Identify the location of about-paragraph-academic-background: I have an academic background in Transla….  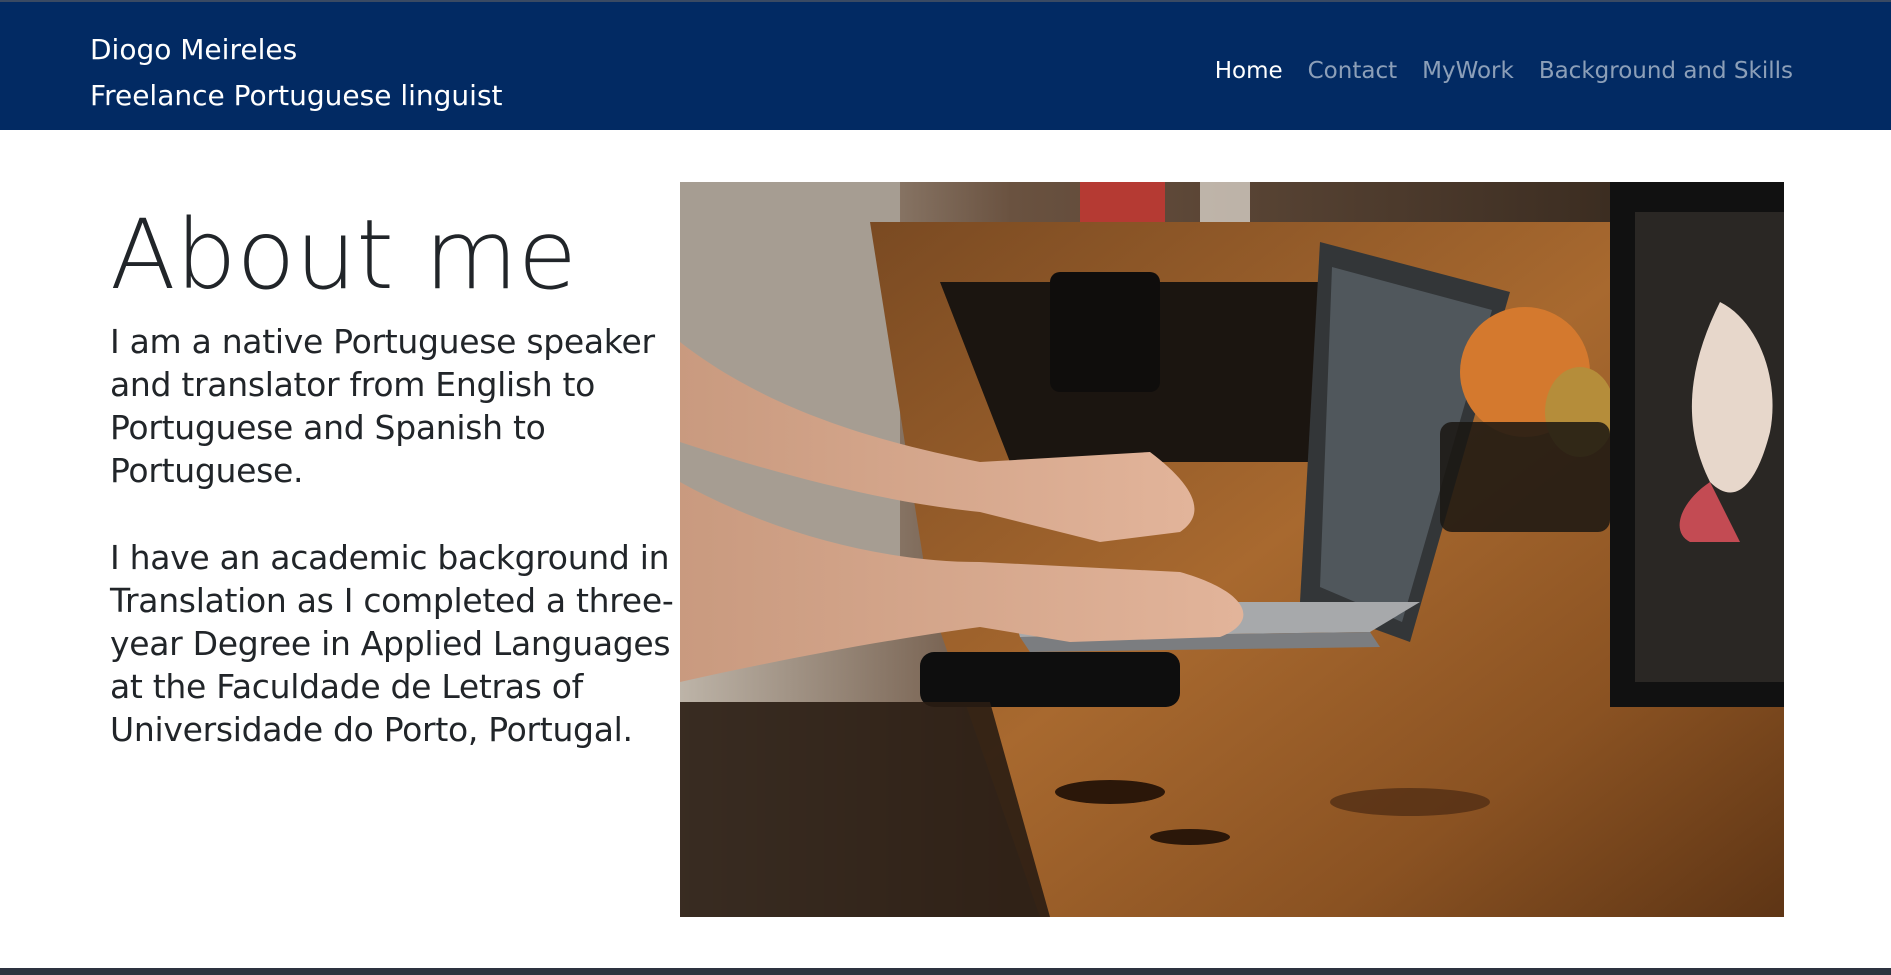
(392, 643).